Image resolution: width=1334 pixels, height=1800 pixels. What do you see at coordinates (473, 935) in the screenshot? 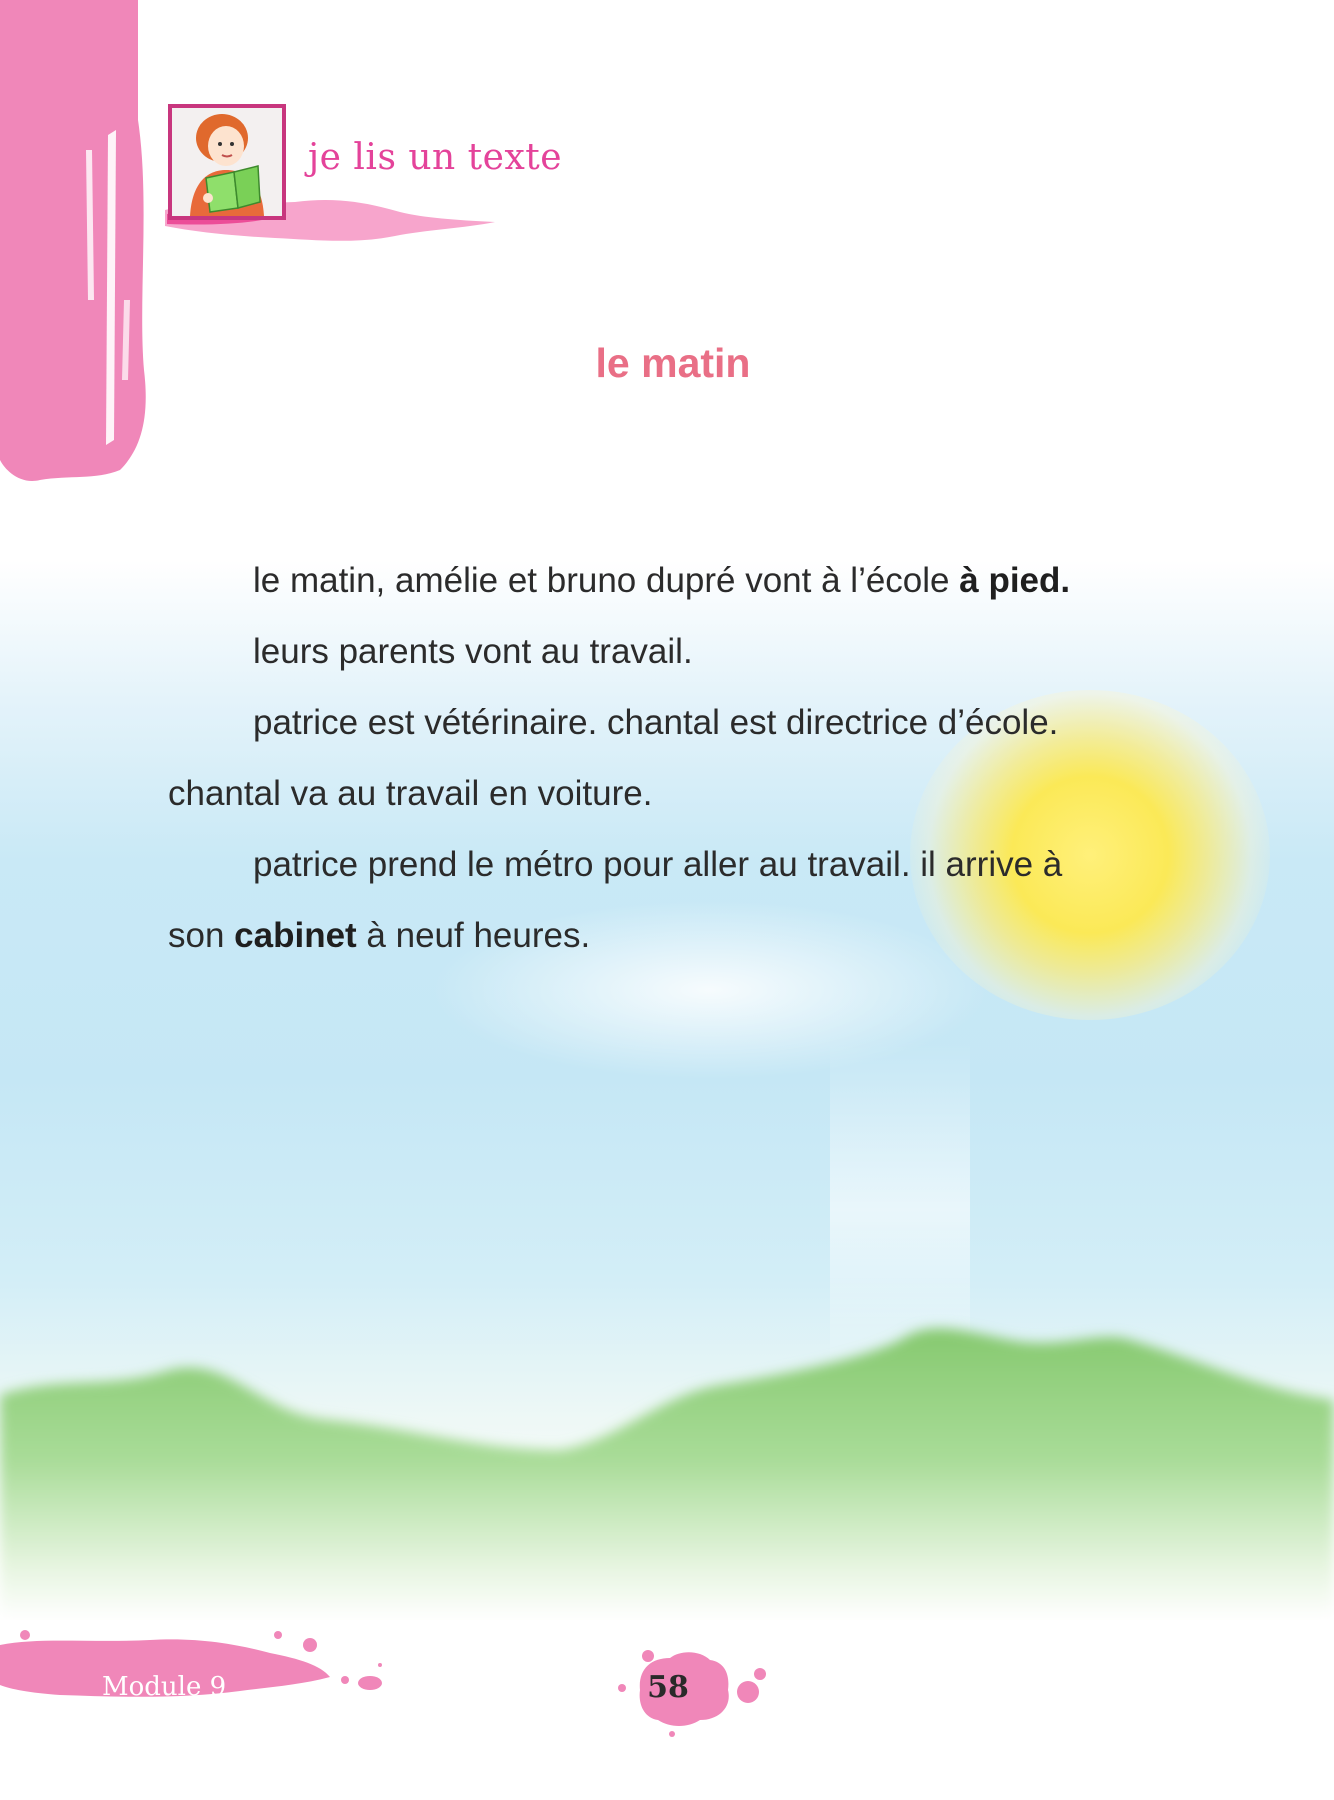
I see `text-run: à neuf heures.` at bounding box center [473, 935].